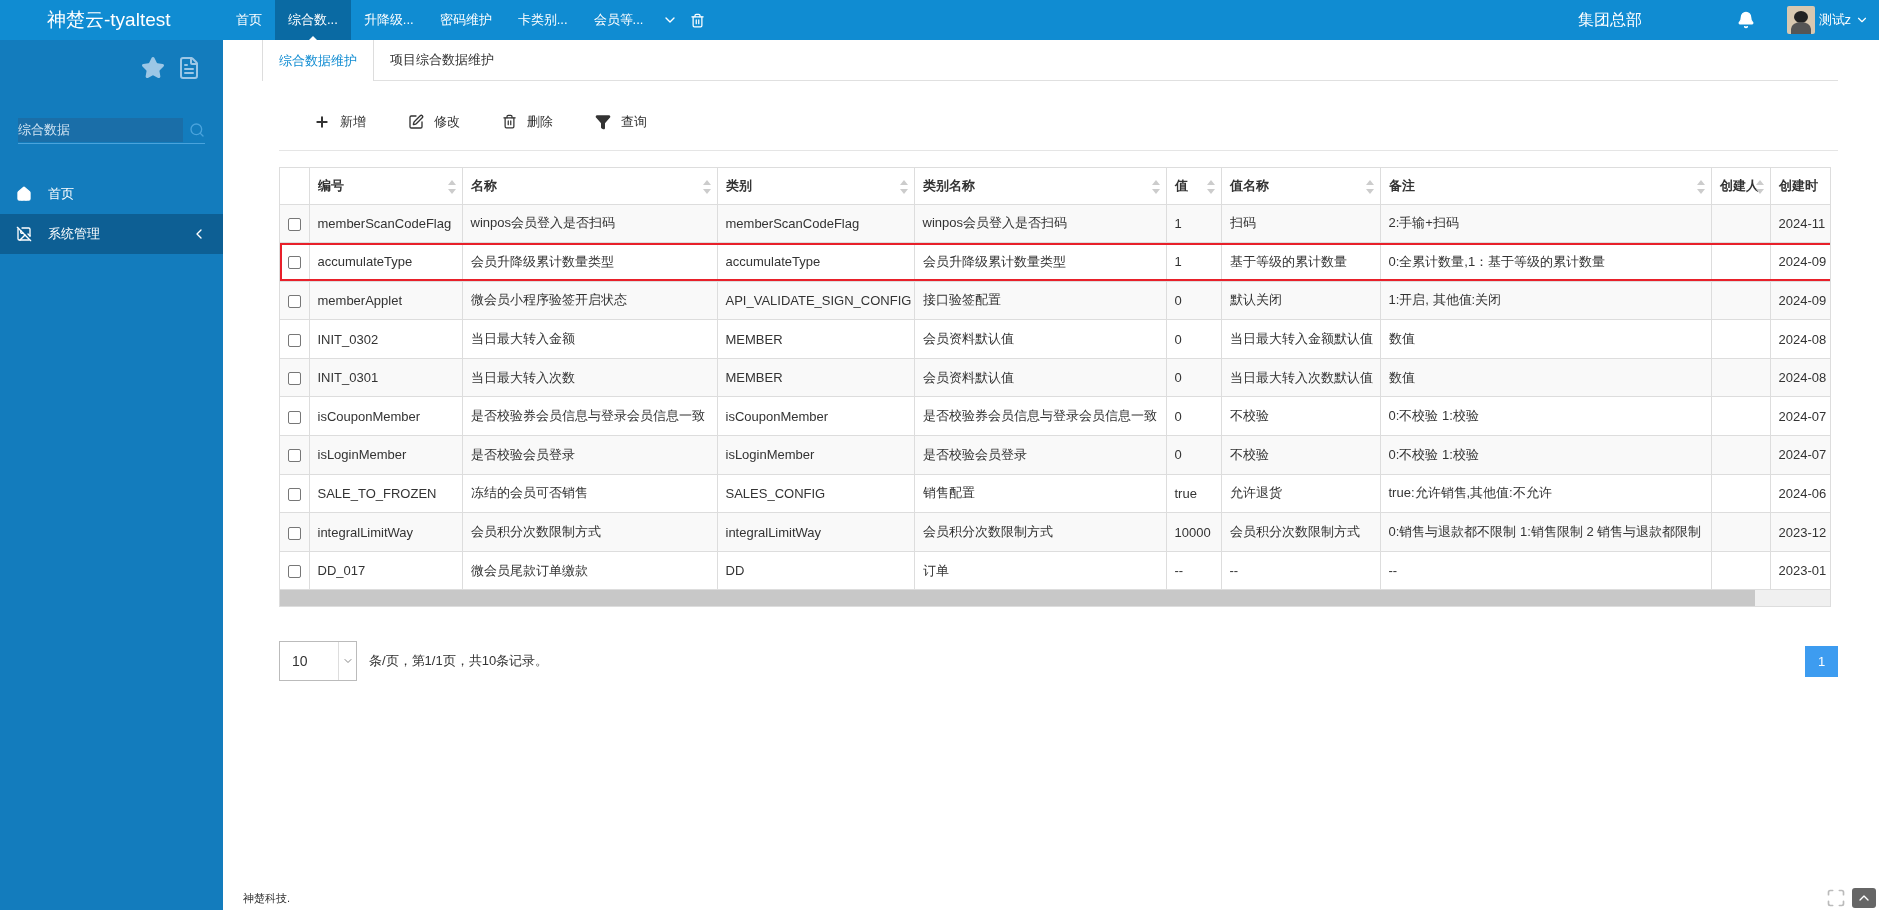 The height and width of the screenshot is (910, 1879). Describe the element at coordinates (249, 20) in the screenshot. I see `nav-tab: 首页` at that location.